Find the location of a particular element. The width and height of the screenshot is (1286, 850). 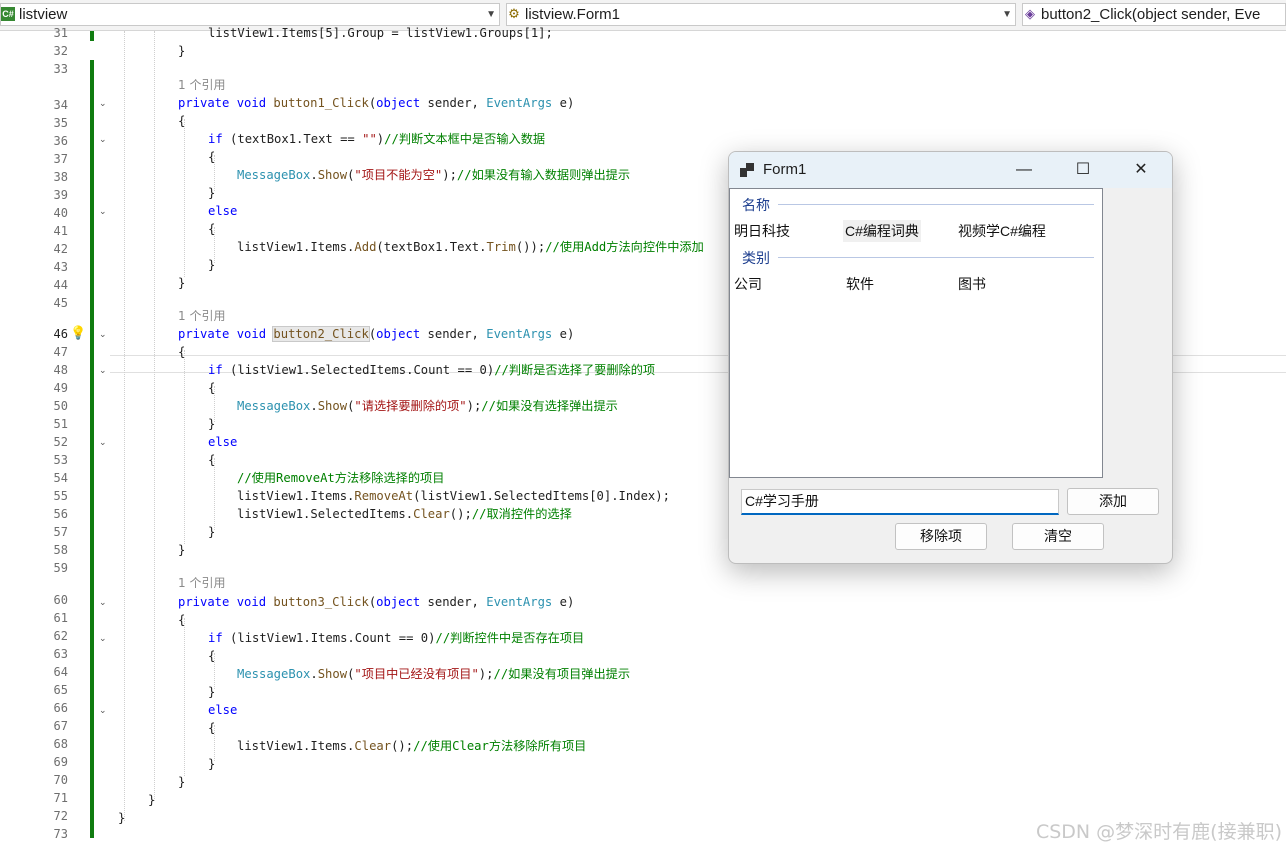

line-number: 65 is located at coordinates (60, 690).